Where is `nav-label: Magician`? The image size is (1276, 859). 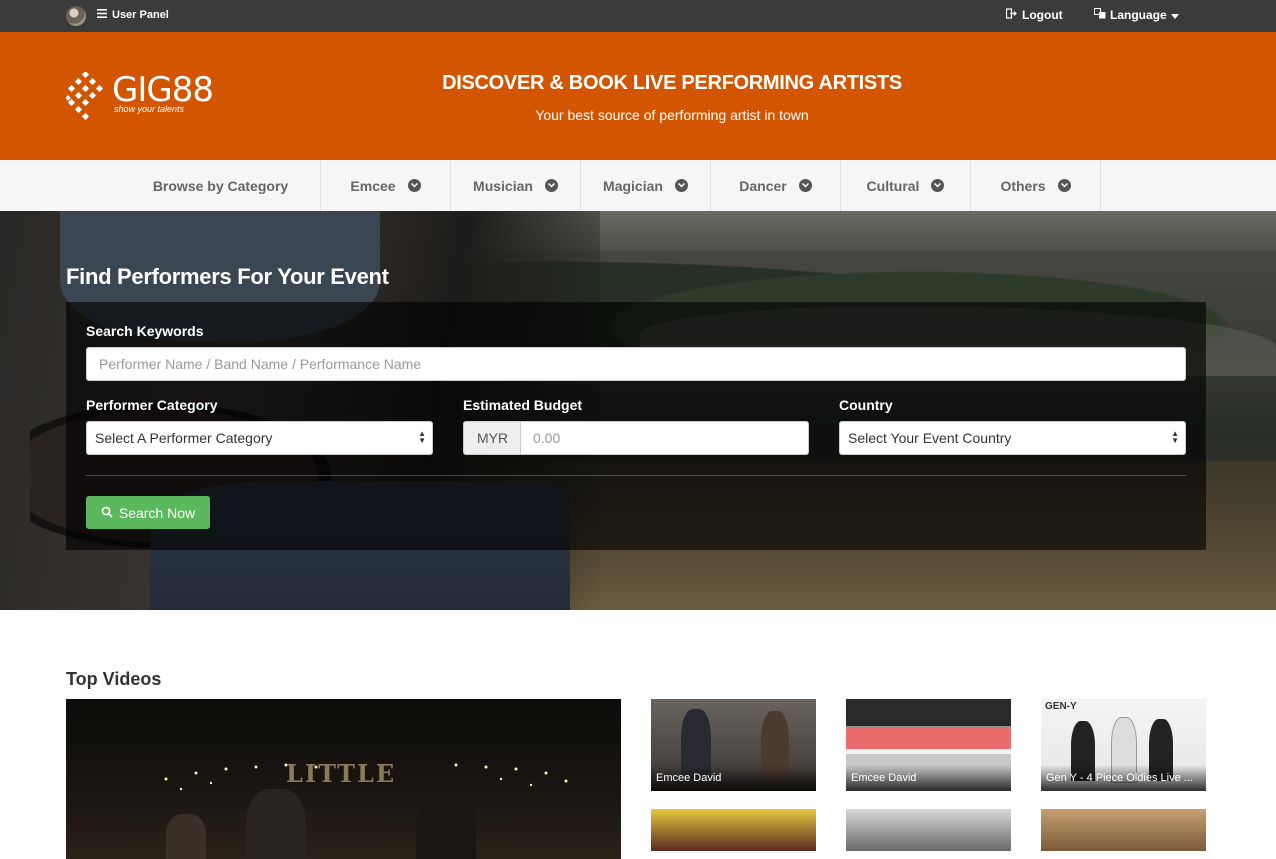 nav-label: Magician is located at coordinates (633, 185).